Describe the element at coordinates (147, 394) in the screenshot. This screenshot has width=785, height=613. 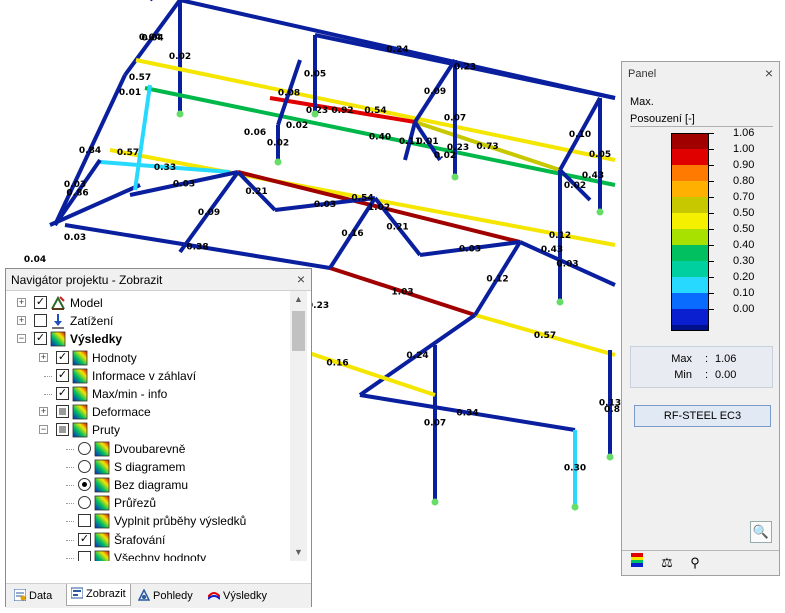
I see `tree-item: ✓ Max/min - info` at that location.